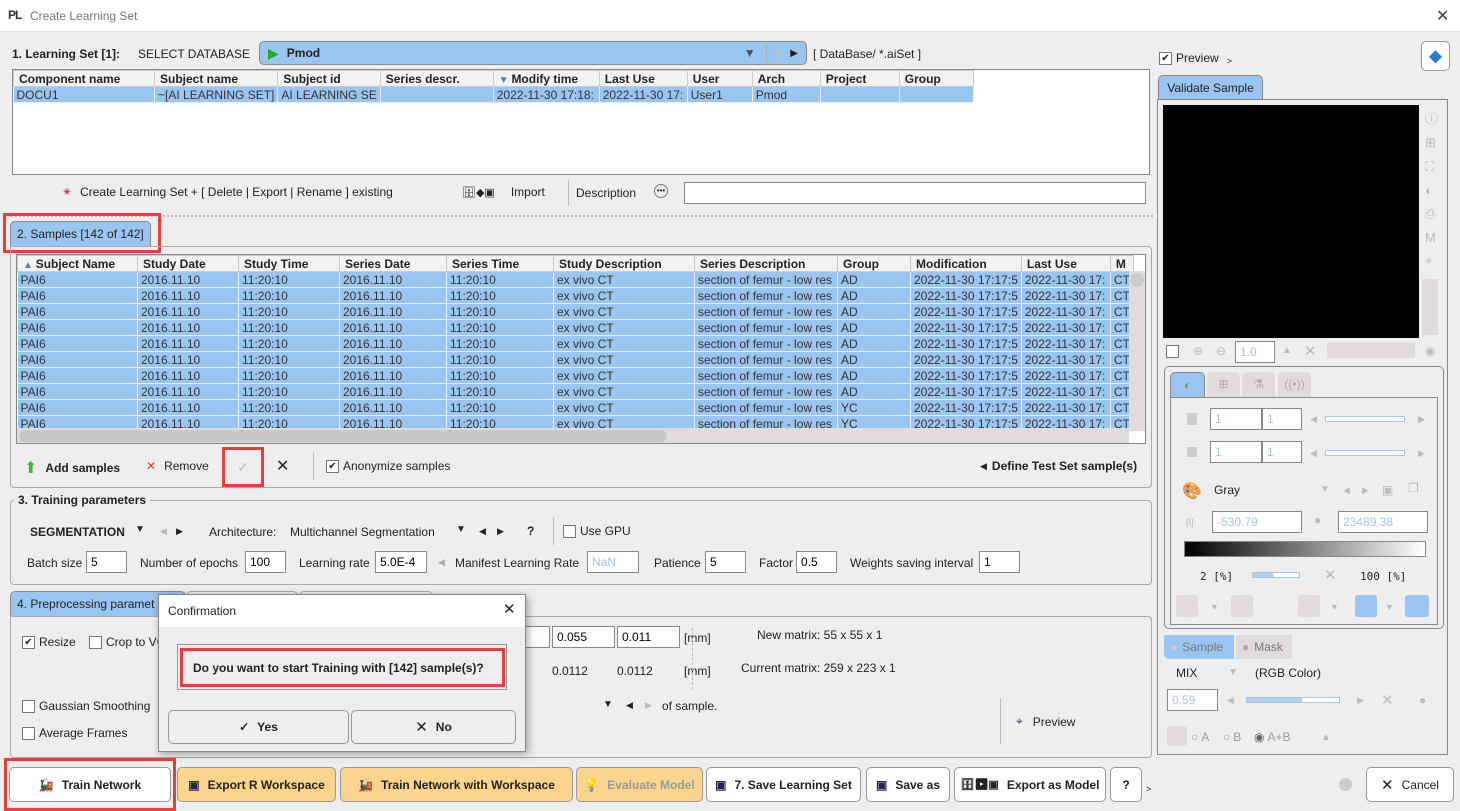 This screenshot has width=1460, height=811. Describe the element at coordinates (597, 531) in the screenshot. I see `use-gpu-checkbox: Use GPU` at that location.